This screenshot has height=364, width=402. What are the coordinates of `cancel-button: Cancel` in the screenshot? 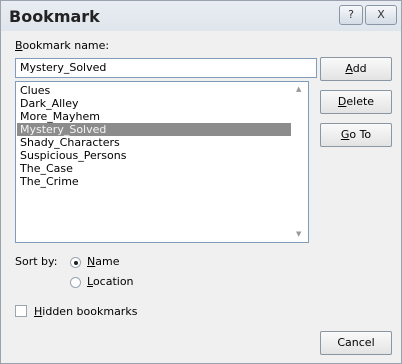 It's located at (356, 343).